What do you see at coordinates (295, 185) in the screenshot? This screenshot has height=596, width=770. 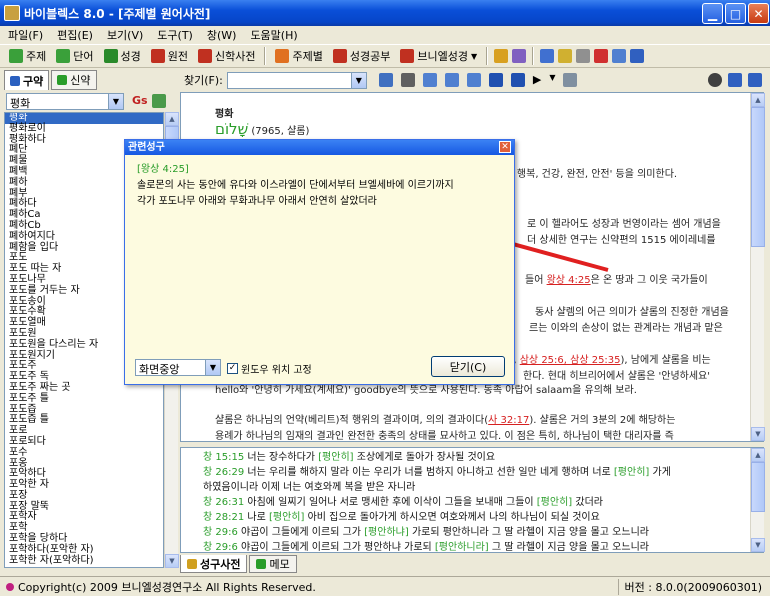 I see `dialog-verse-line1: 솔로몬의 사는 동안에 유다와 이스라엘이 단에서부터 브엘세바에 이르기까지` at bounding box center [295, 185].